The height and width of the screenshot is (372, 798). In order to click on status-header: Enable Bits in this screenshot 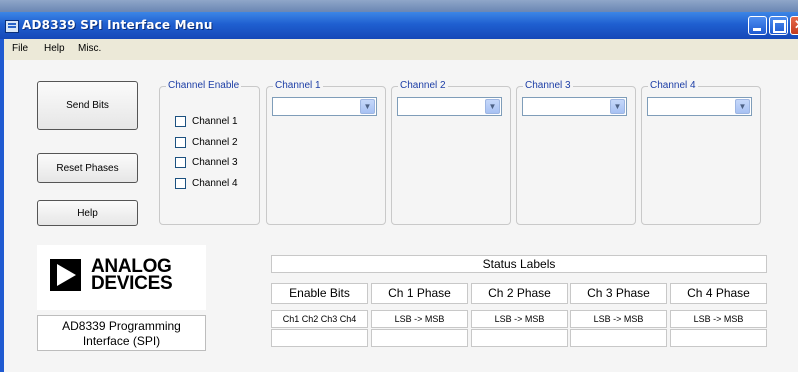, I will do `click(319, 293)`.